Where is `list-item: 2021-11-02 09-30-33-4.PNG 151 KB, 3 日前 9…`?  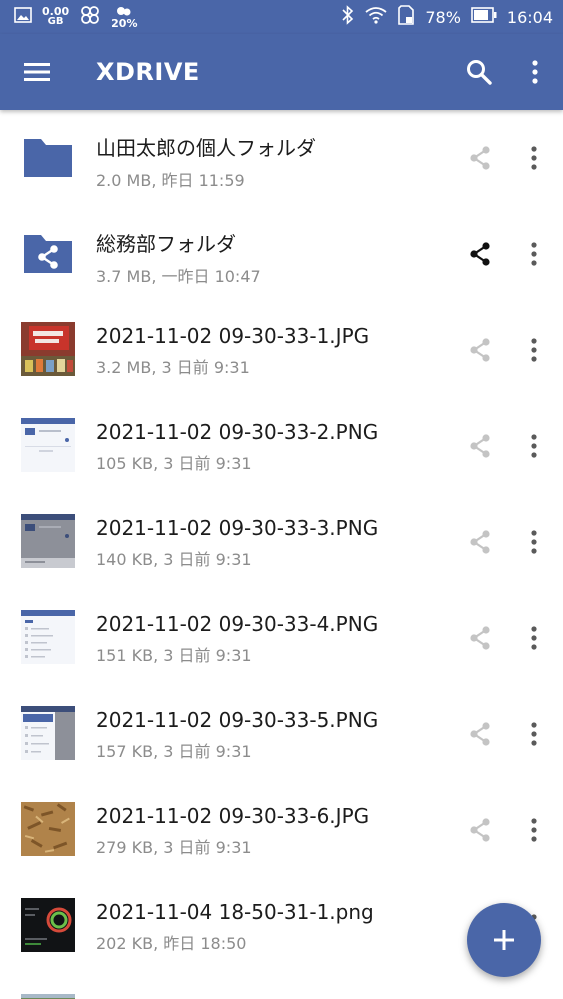
list-item: 2021-11-02 09-30-33-4.PNG 151 KB, 3 日前 9… is located at coordinates (281, 638).